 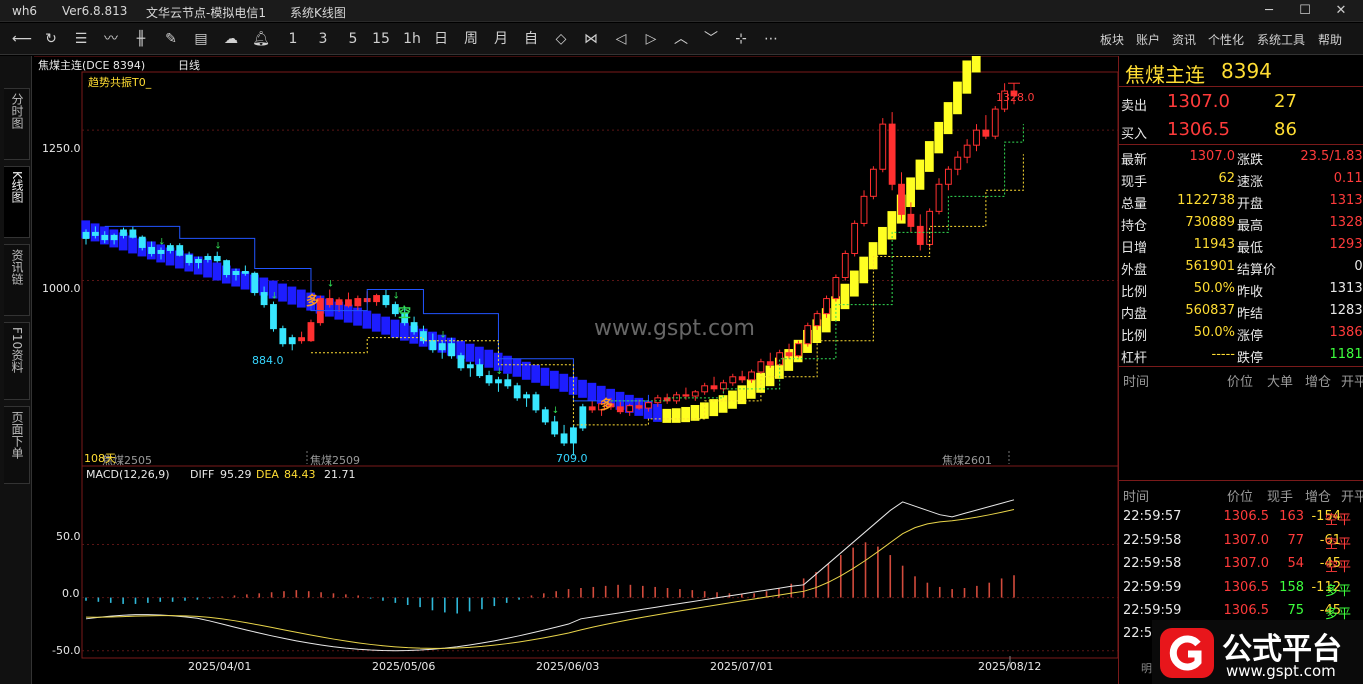 What do you see at coordinates (1305, 11) in the screenshot?
I see `maximize-button: ☐` at bounding box center [1305, 11].